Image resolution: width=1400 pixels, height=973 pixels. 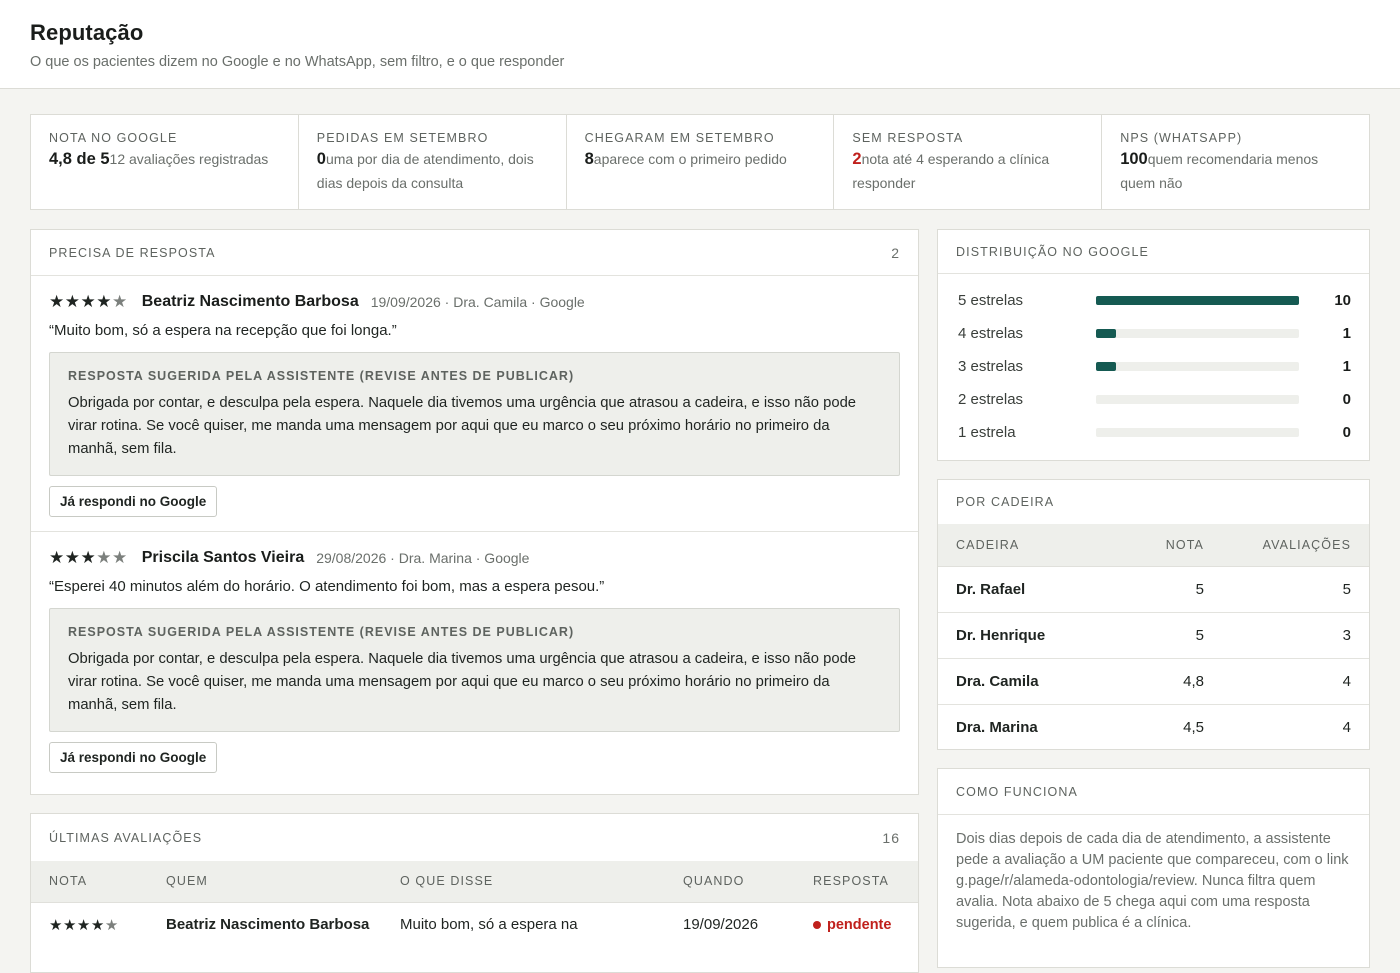 I want to click on table-row: Dra. Camila 4,8 4, so click(x=1153, y=681).